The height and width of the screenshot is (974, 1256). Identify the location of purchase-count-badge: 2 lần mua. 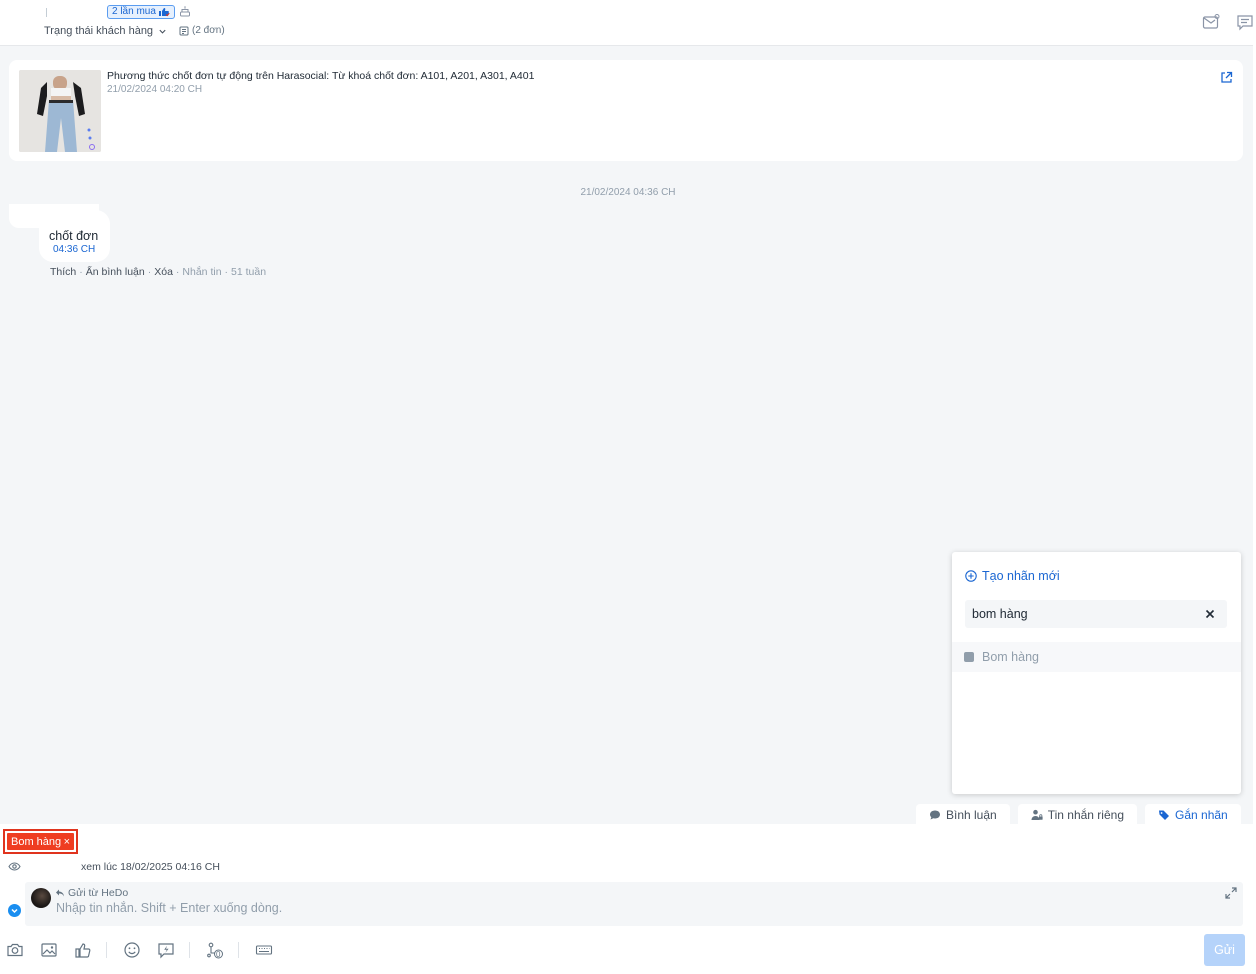
(141, 12).